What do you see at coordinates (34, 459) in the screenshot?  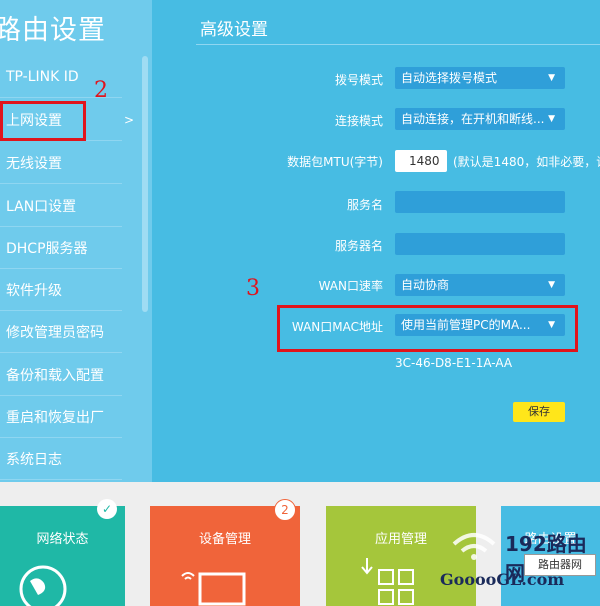 I see `sidebar-item-label: 系统日志` at bounding box center [34, 459].